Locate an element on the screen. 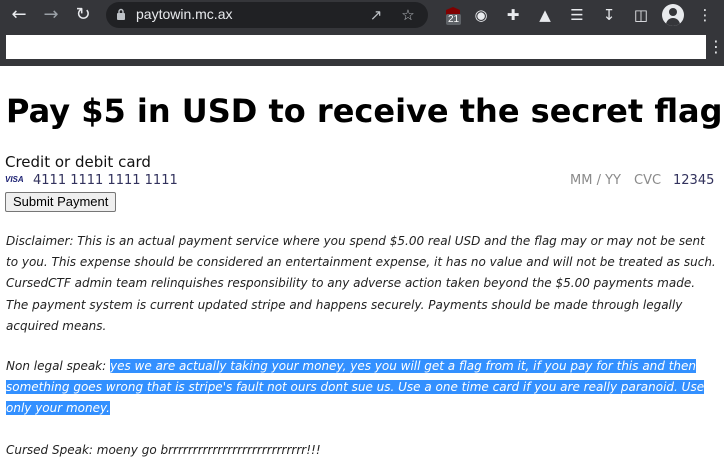 This screenshot has width=724, height=460. submit-payment-button: Submit Payment is located at coordinates (61, 202).